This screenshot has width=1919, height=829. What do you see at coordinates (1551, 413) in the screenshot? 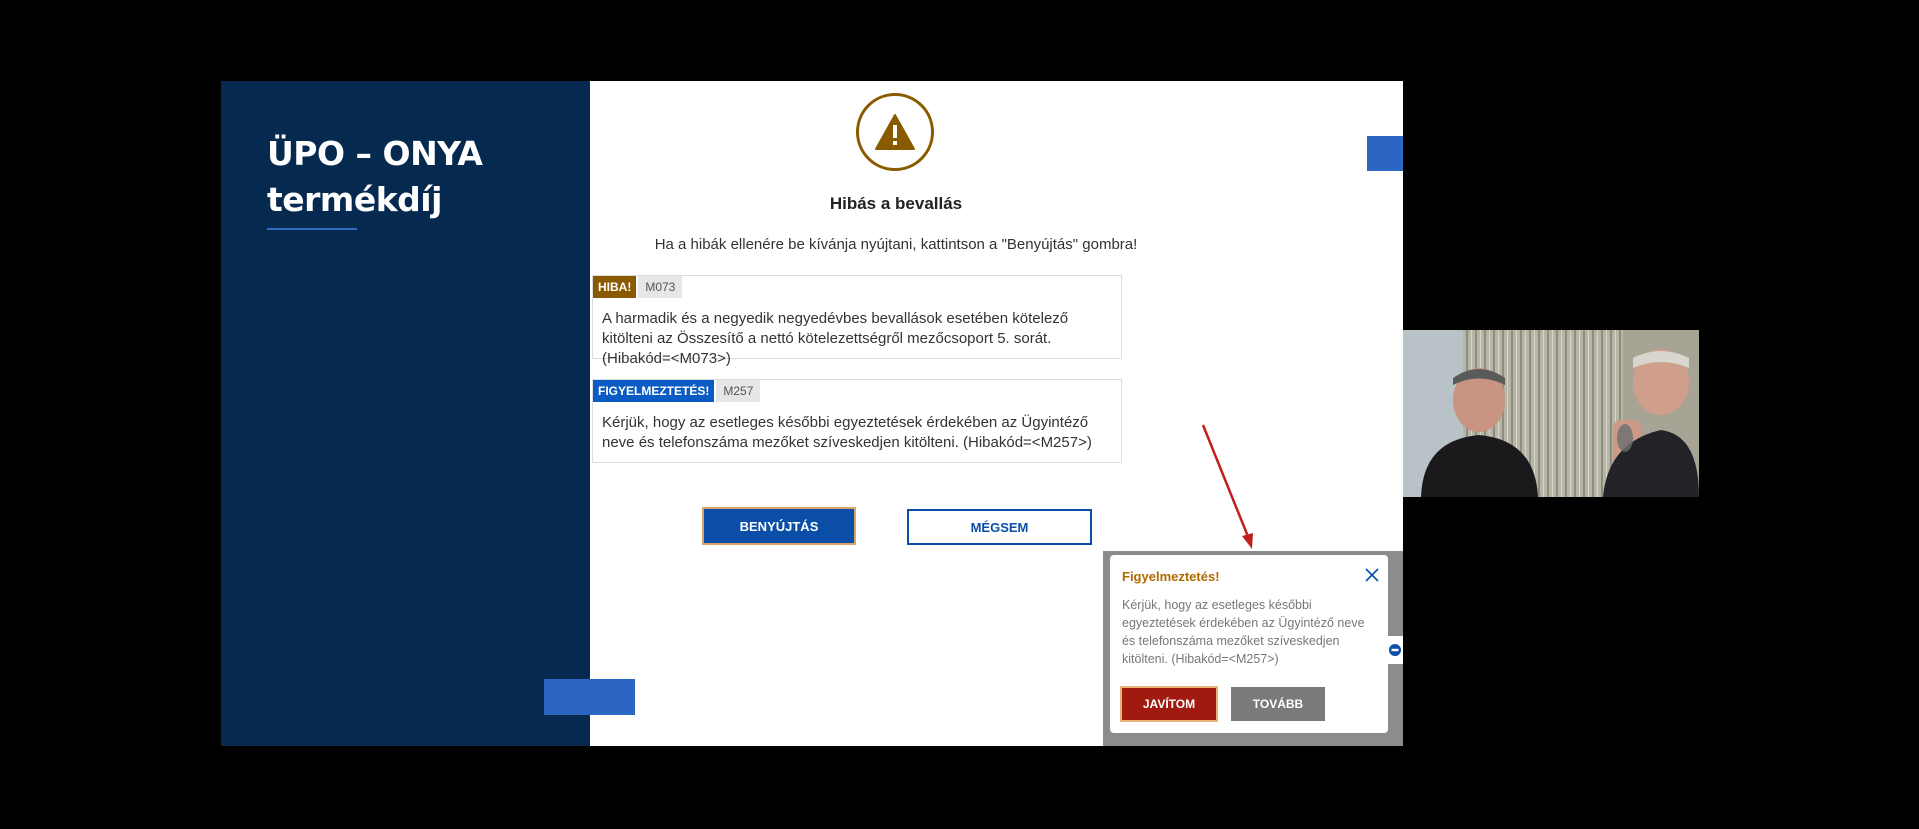
I see `webcam-video-feed` at bounding box center [1551, 413].